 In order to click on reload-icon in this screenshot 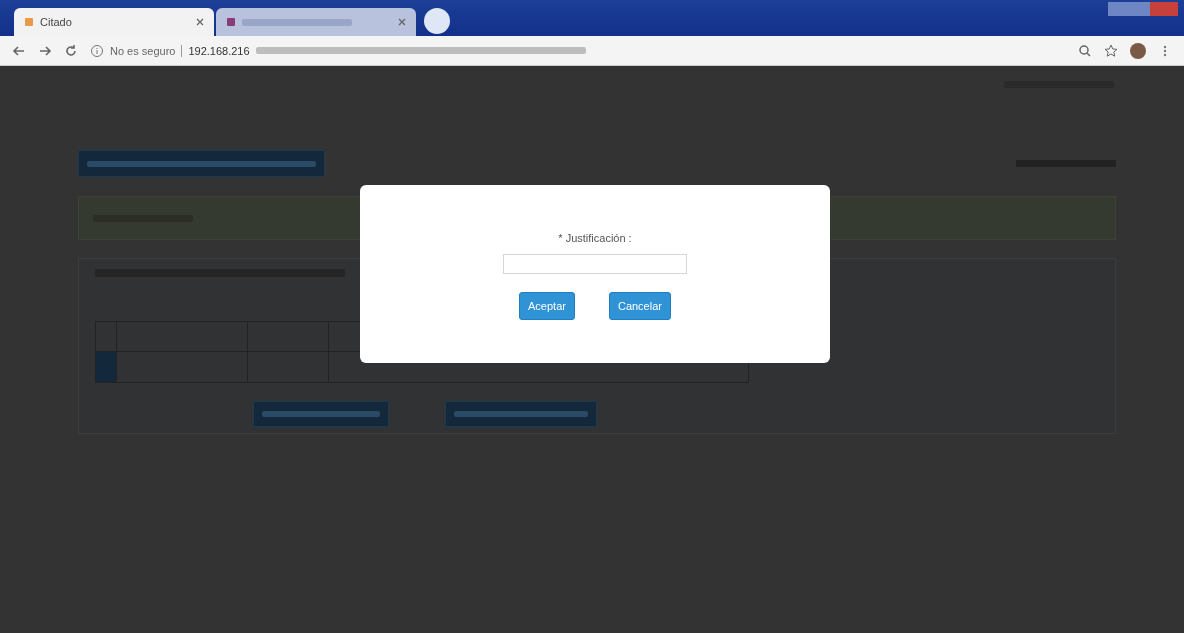, I will do `click(71, 50)`.